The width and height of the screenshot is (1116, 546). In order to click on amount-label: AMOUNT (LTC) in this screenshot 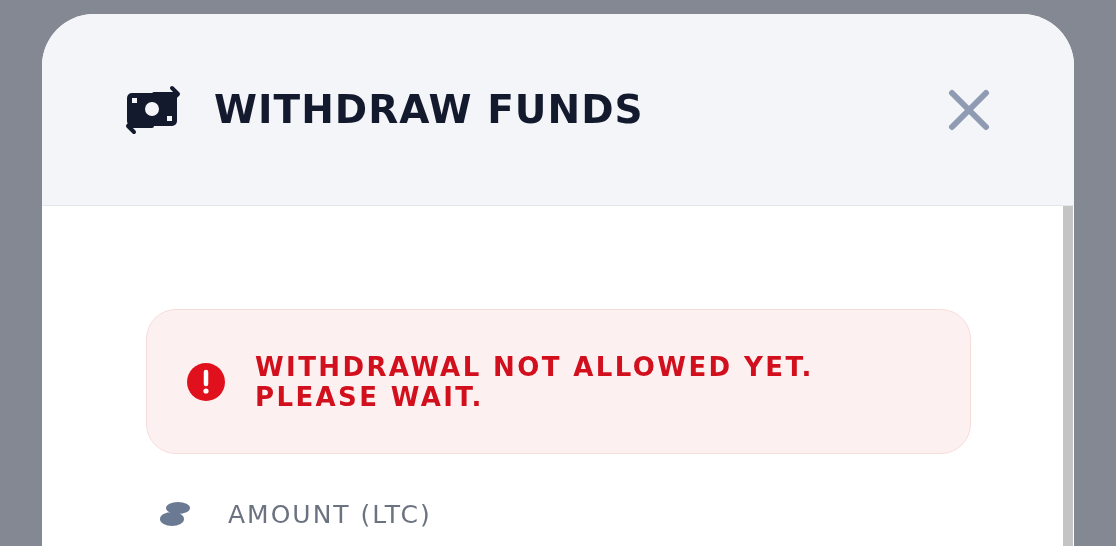, I will do `click(330, 514)`.